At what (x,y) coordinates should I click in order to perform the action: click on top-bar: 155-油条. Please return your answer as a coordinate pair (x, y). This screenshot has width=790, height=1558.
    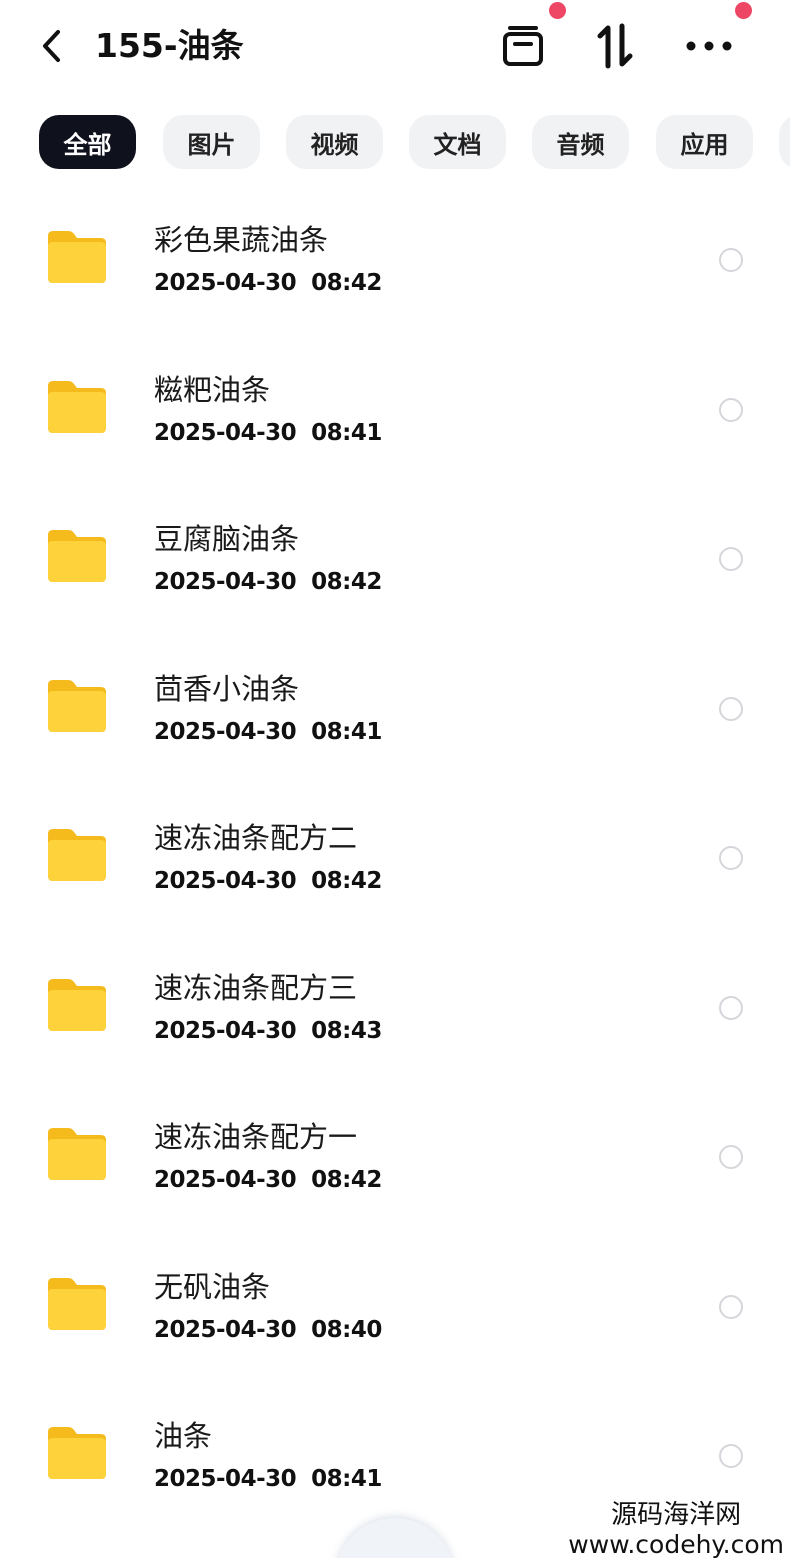
    Looking at the image, I should click on (395, 47).